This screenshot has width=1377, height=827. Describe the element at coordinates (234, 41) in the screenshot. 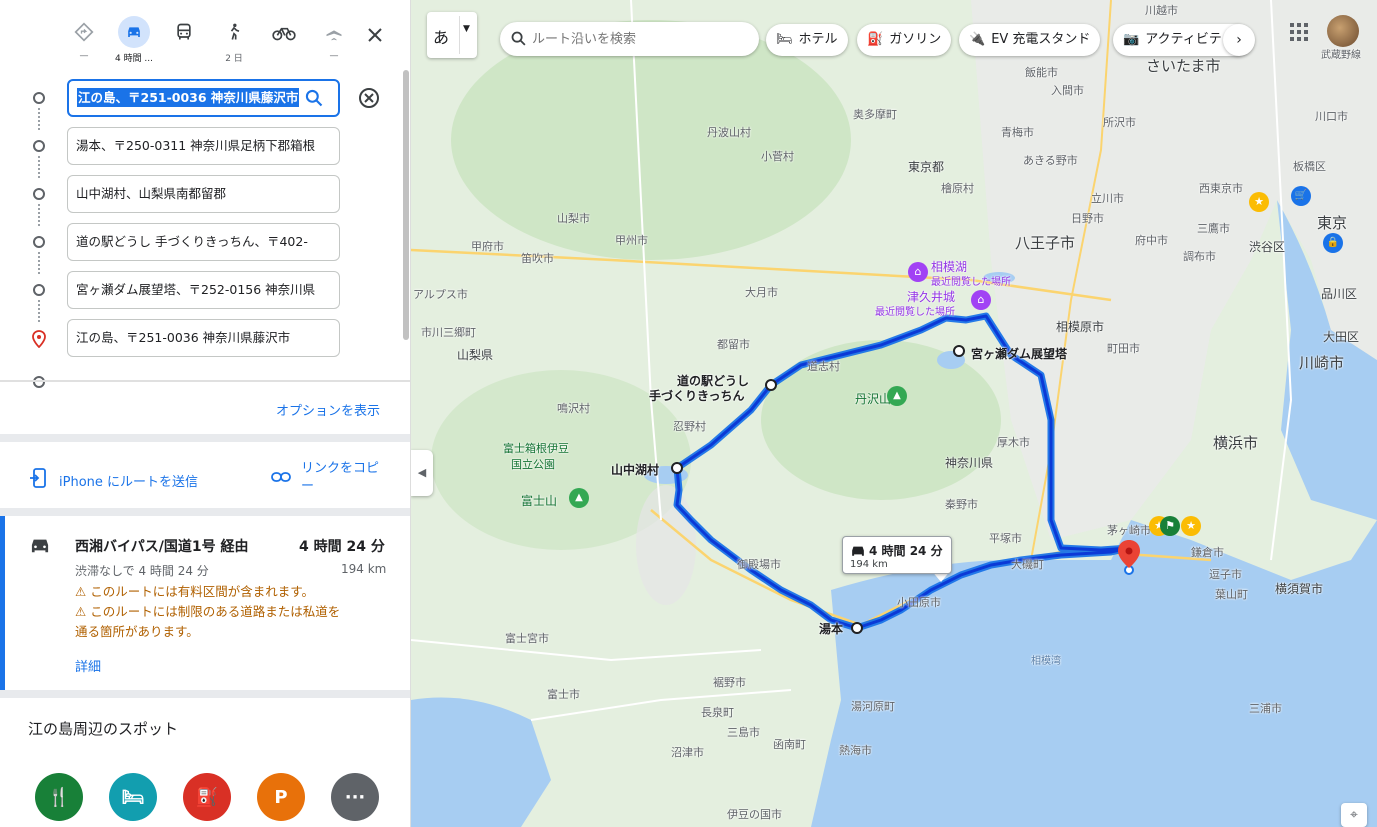

I see `mode-walk: 2 日` at that location.